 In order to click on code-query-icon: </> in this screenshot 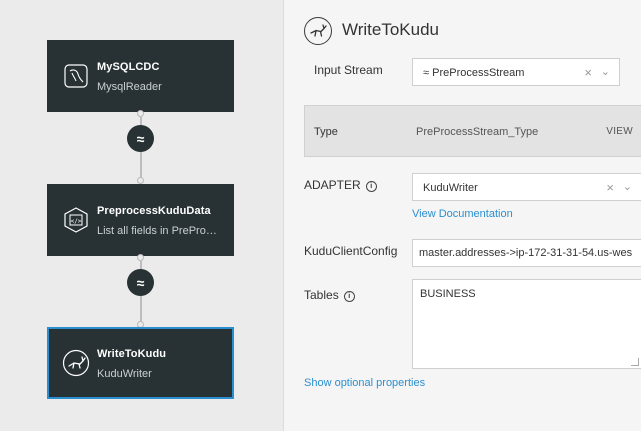, I will do `click(76, 220)`.